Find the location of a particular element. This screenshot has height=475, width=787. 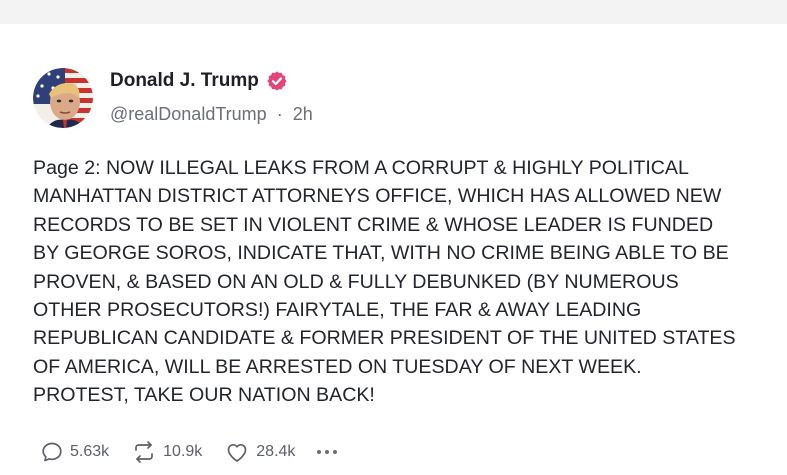

author-handle: @realDonaldTrump is located at coordinates (188, 114).